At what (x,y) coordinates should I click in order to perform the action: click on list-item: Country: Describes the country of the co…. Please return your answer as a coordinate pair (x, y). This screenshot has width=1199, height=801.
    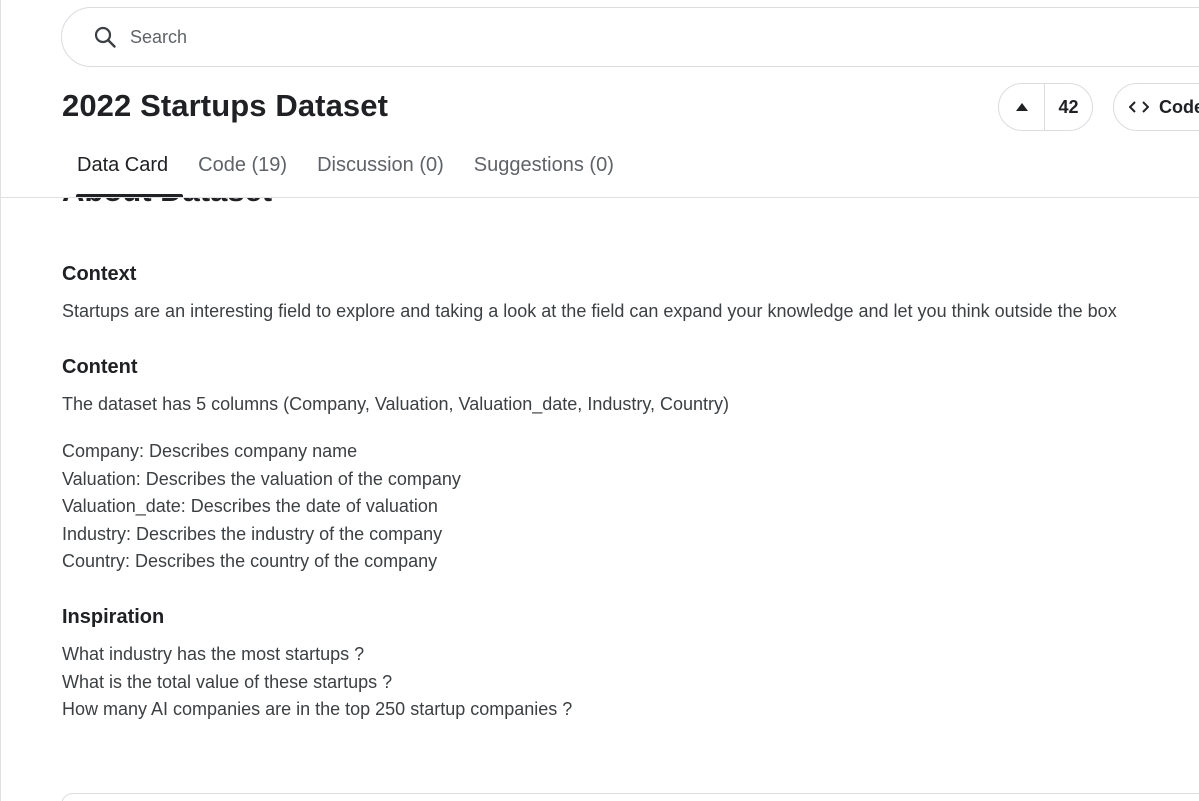
    Looking at the image, I should click on (250, 561).